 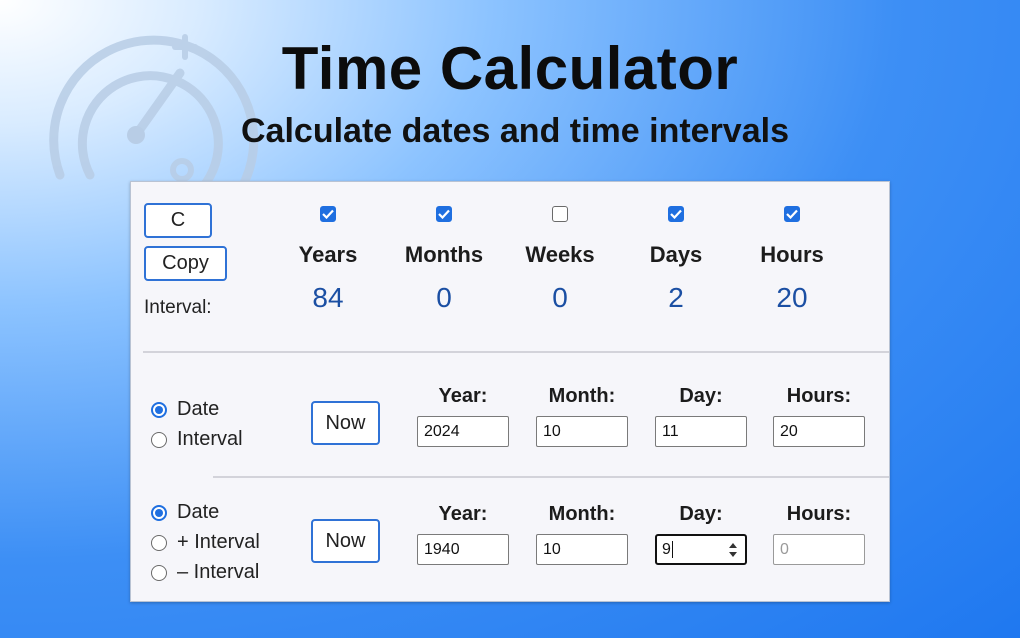 I want to click on unit-hours: Hours 20, so click(x=792, y=260).